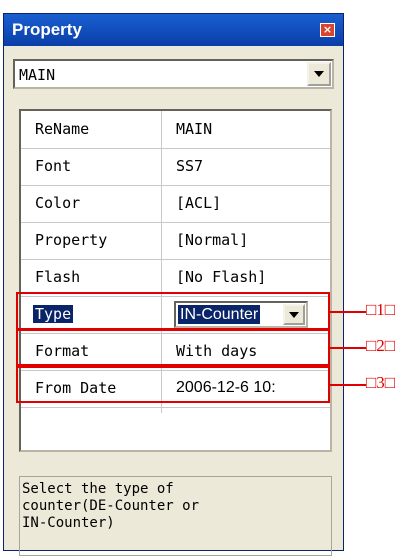 The width and height of the screenshot is (414, 556). What do you see at coordinates (47, 29) in the screenshot?
I see `window-title: Property` at bounding box center [47, 29].